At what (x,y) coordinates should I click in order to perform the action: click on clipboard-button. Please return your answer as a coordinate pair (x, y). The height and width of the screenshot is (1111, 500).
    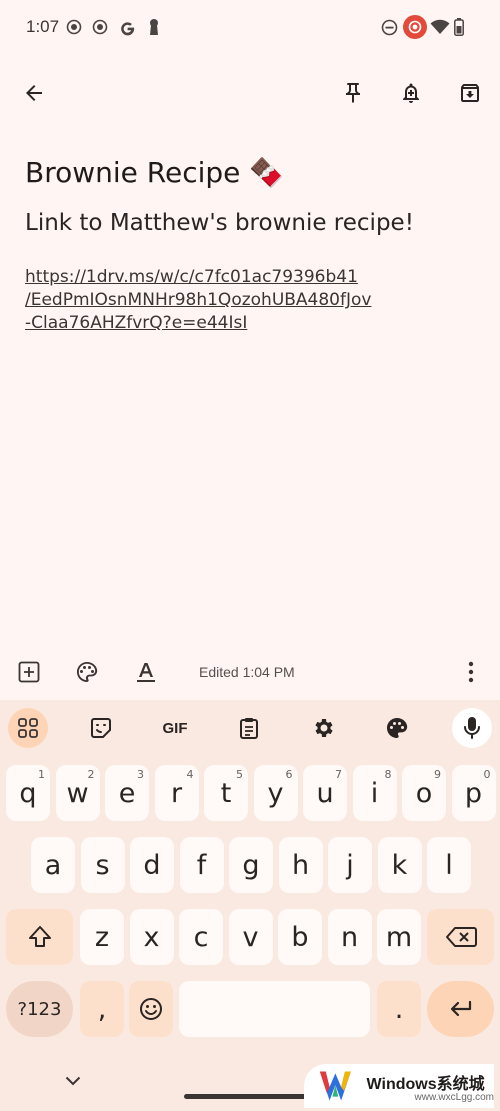
    Looking at the image, I should click on (249, 728).